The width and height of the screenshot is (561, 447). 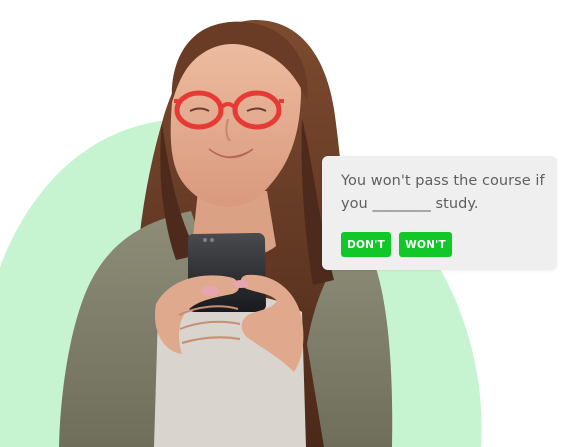 I want to click on wont-answer-button: WON'T, so click(x=425, y=244).